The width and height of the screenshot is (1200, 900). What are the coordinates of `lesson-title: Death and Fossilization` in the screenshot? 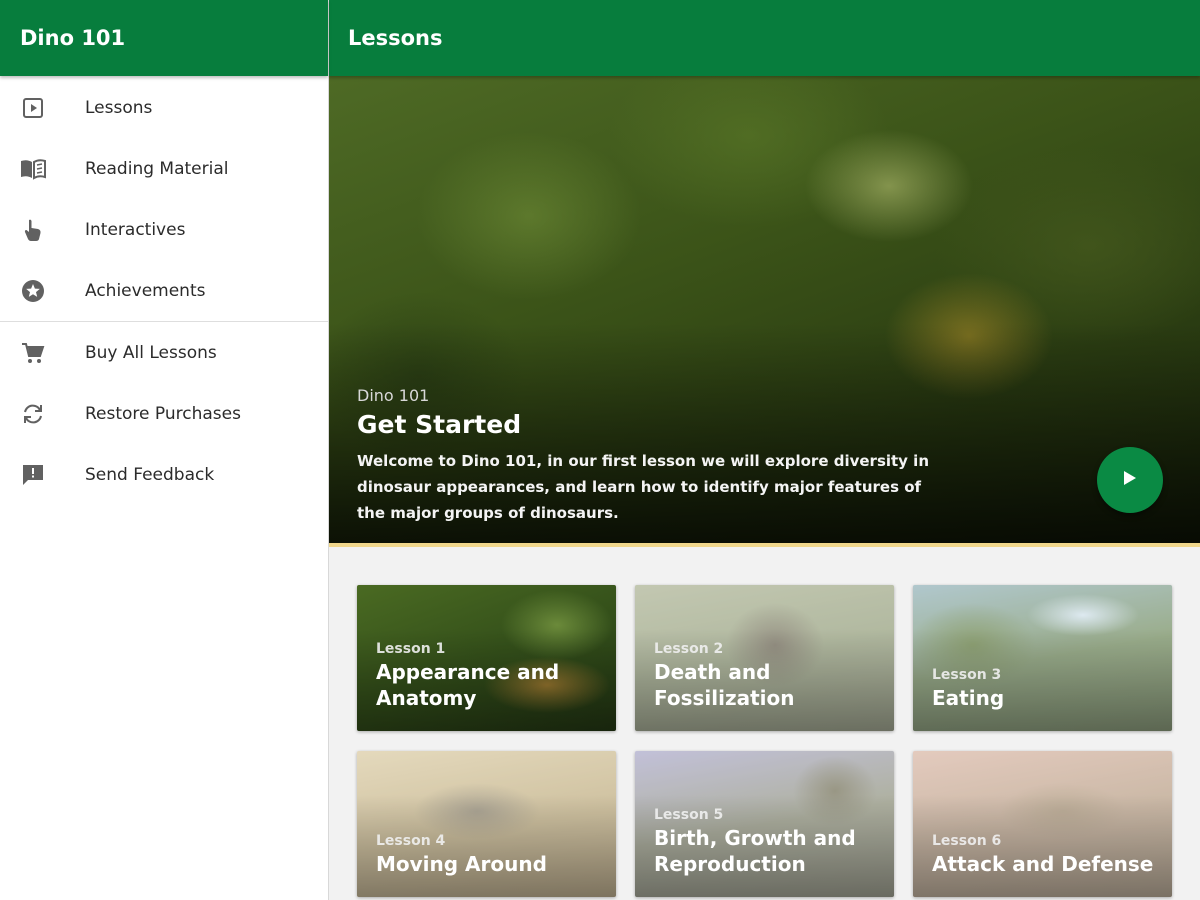 It's located at (724, 685).